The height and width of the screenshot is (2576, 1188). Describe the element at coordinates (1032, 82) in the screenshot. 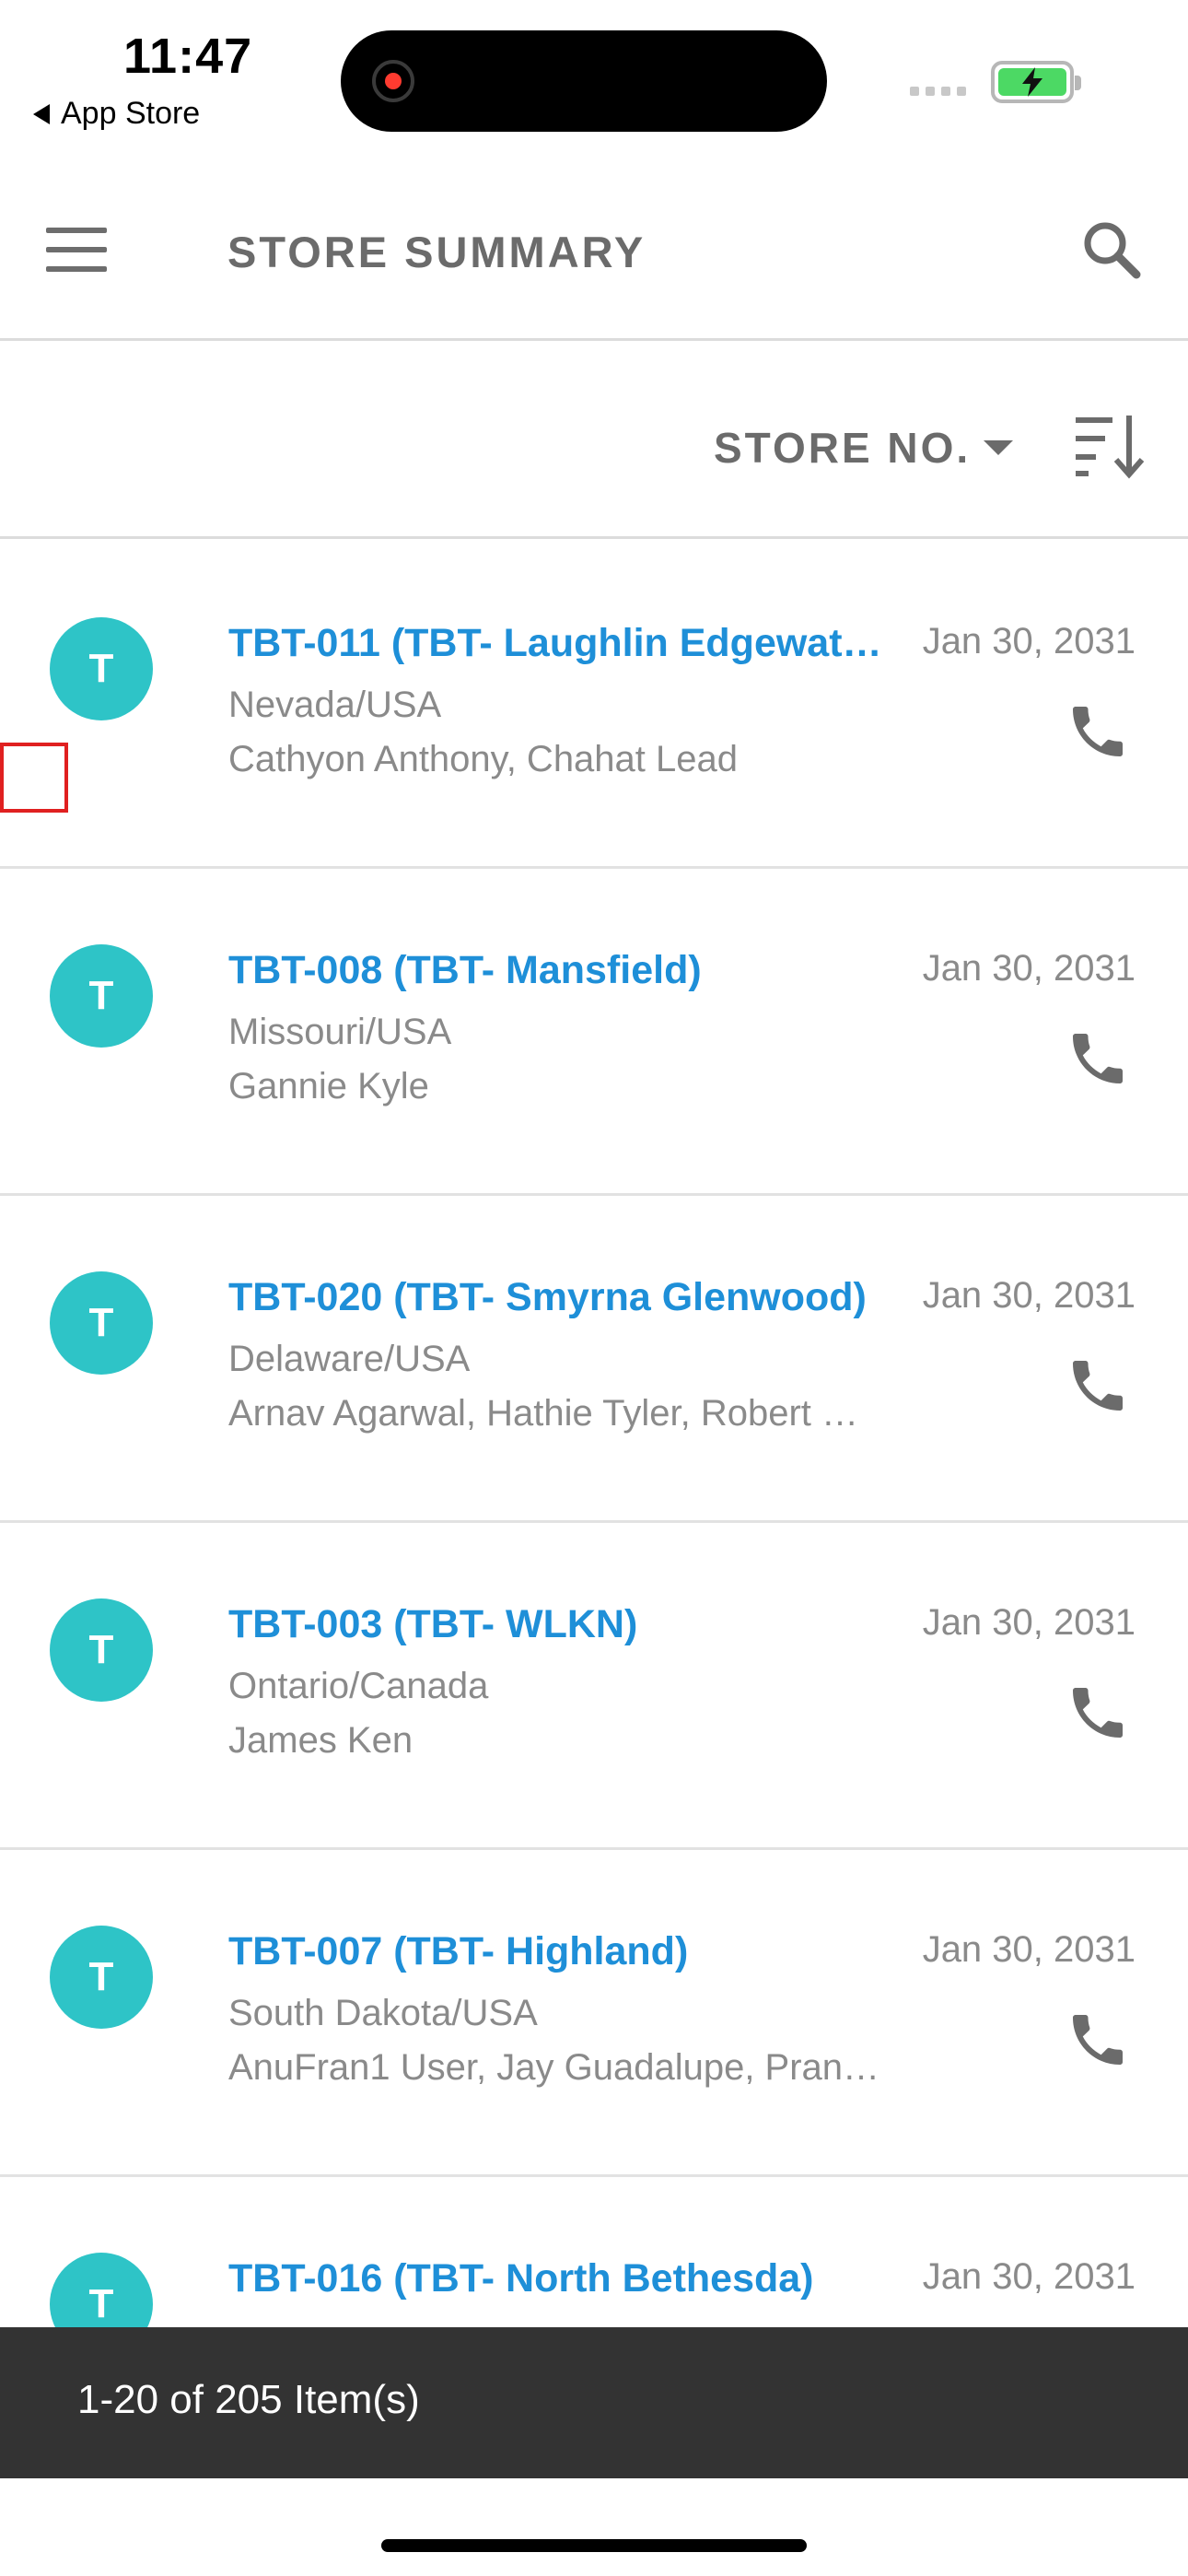

I see `charging-bolt-icon` at that location.